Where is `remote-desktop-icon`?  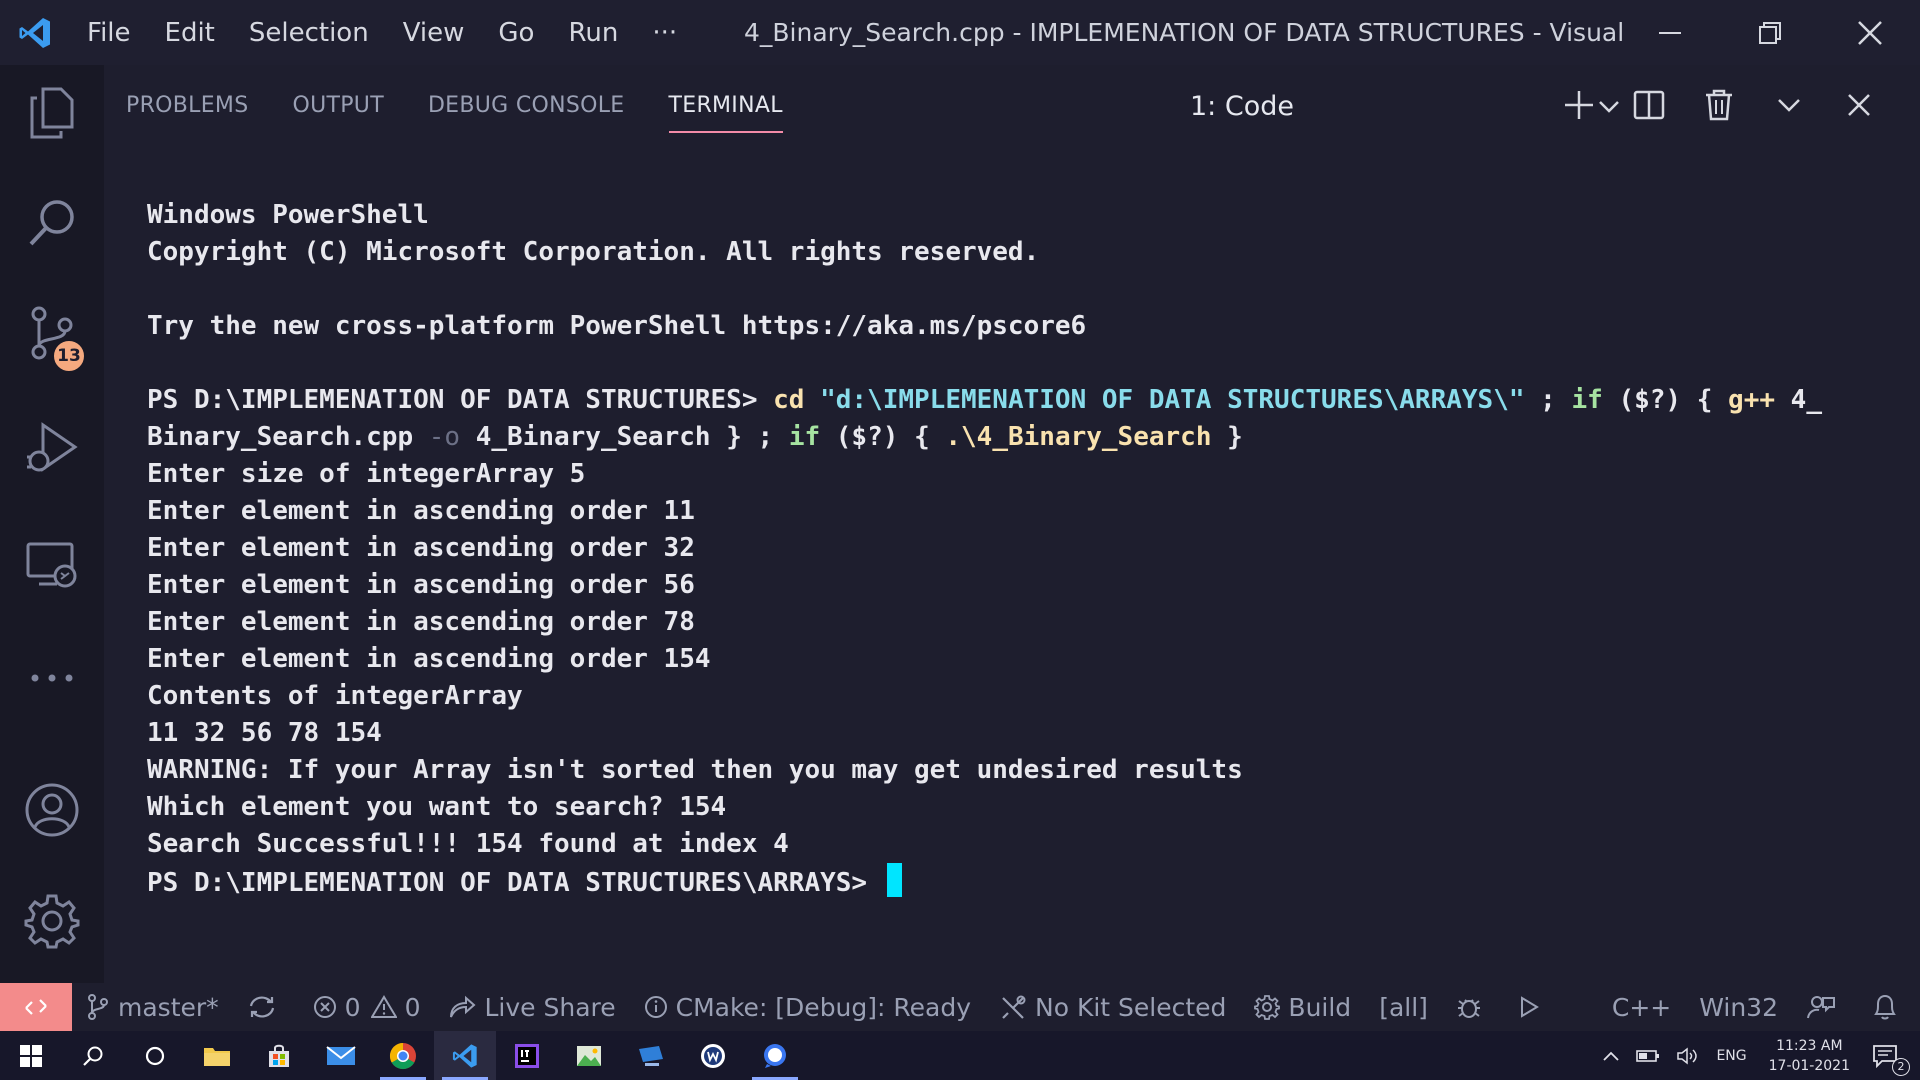
remote-desktop-icon is located at coordinates (651, 1055).